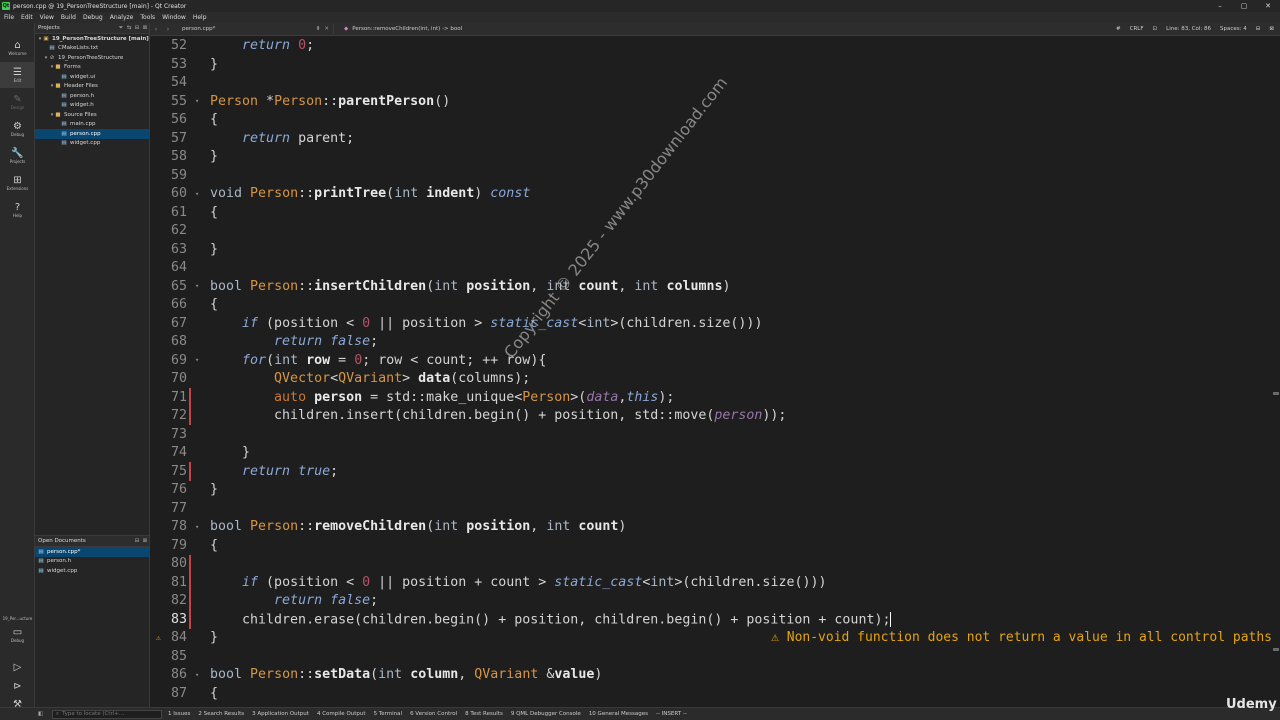  Describe the element at coordinates (1233, 29) in the screenshot. I see `indentation-selector: Spaces: 4` at that location.